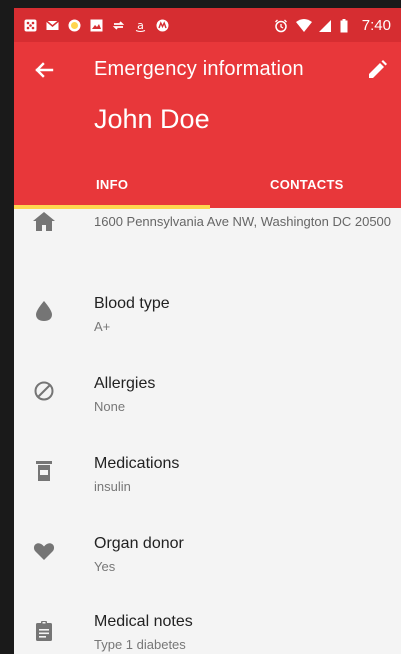  What do you see at coordinates (207, 559) in the screenshot?
I see `organ-donor-row: Organ donor Yes` at bounding box center [207, 559].